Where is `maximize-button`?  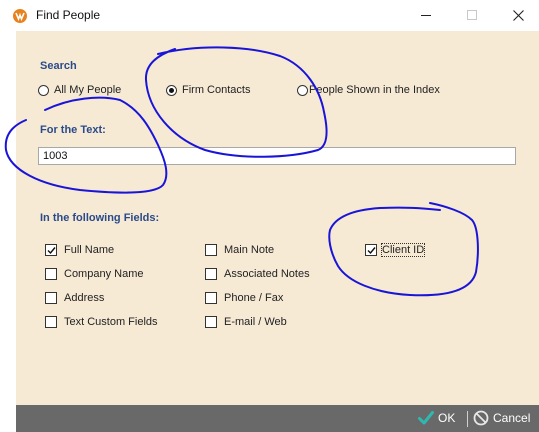 maximize-button is located at coordinates (472, 15).